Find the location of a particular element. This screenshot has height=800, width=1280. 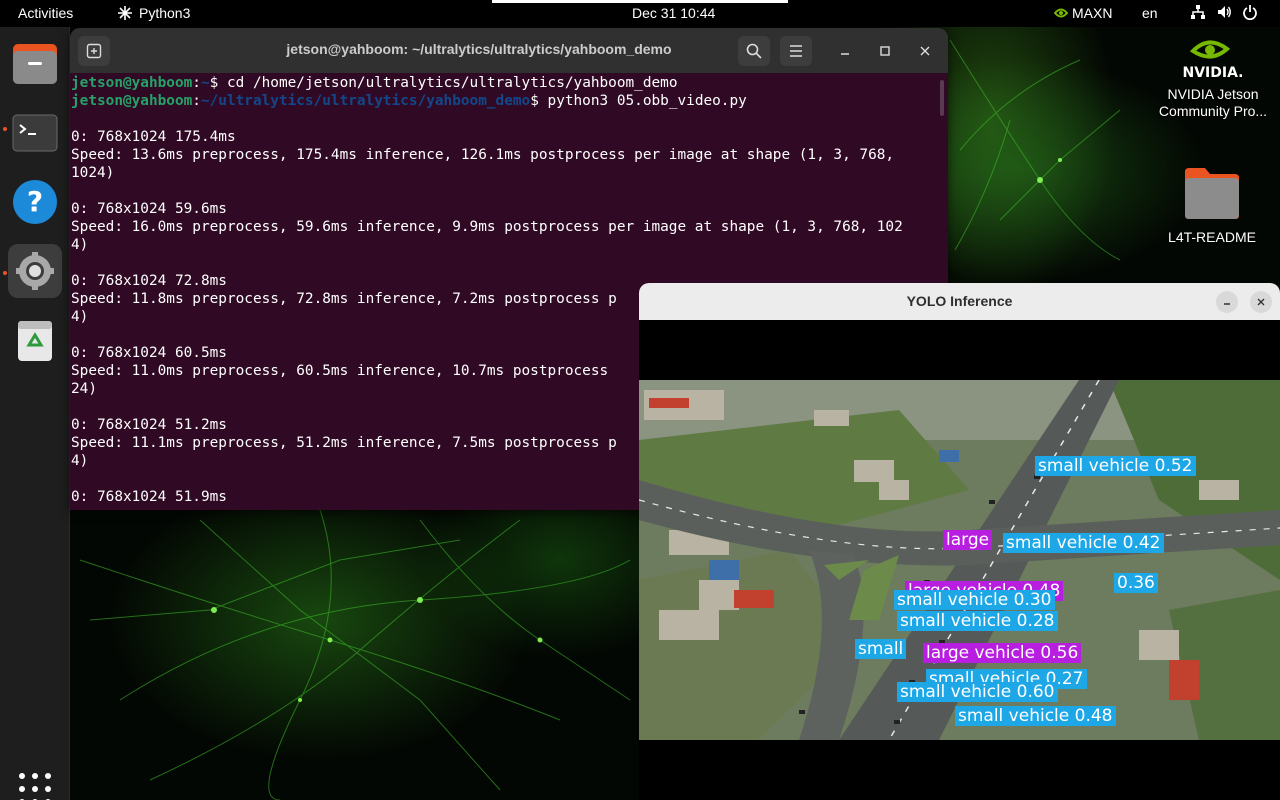

small-vehicle-label: small vehicle 0.42 is located at coordinates (1083, 543).